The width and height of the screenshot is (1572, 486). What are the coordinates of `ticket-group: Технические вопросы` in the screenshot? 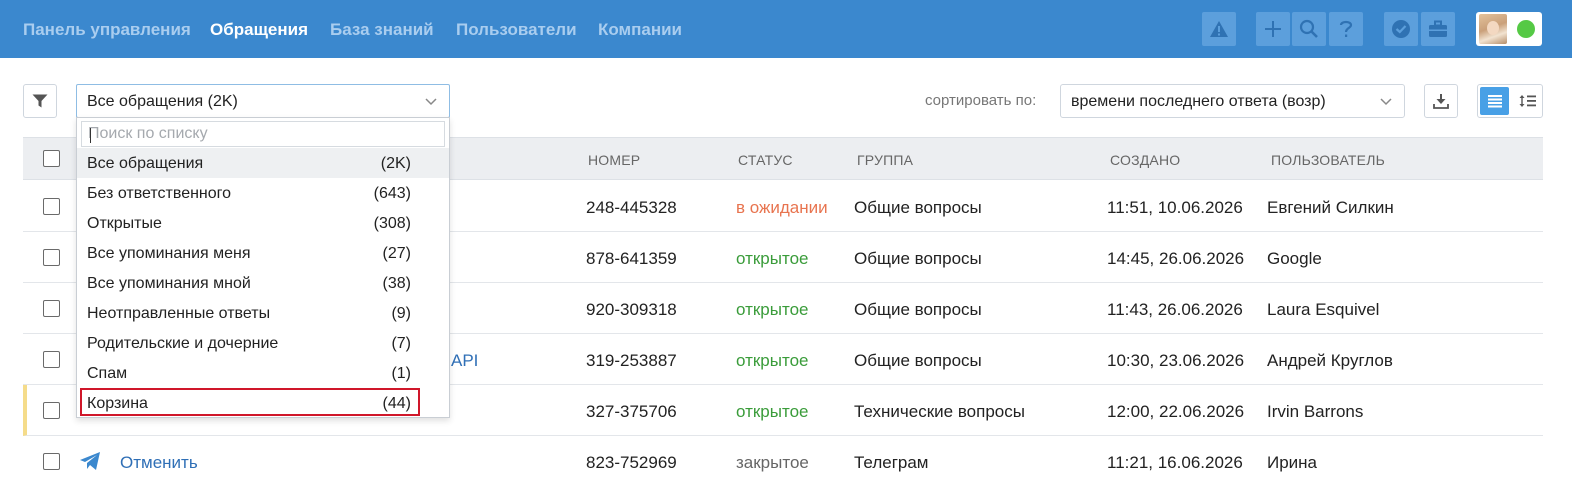 It's located at (939, 411).